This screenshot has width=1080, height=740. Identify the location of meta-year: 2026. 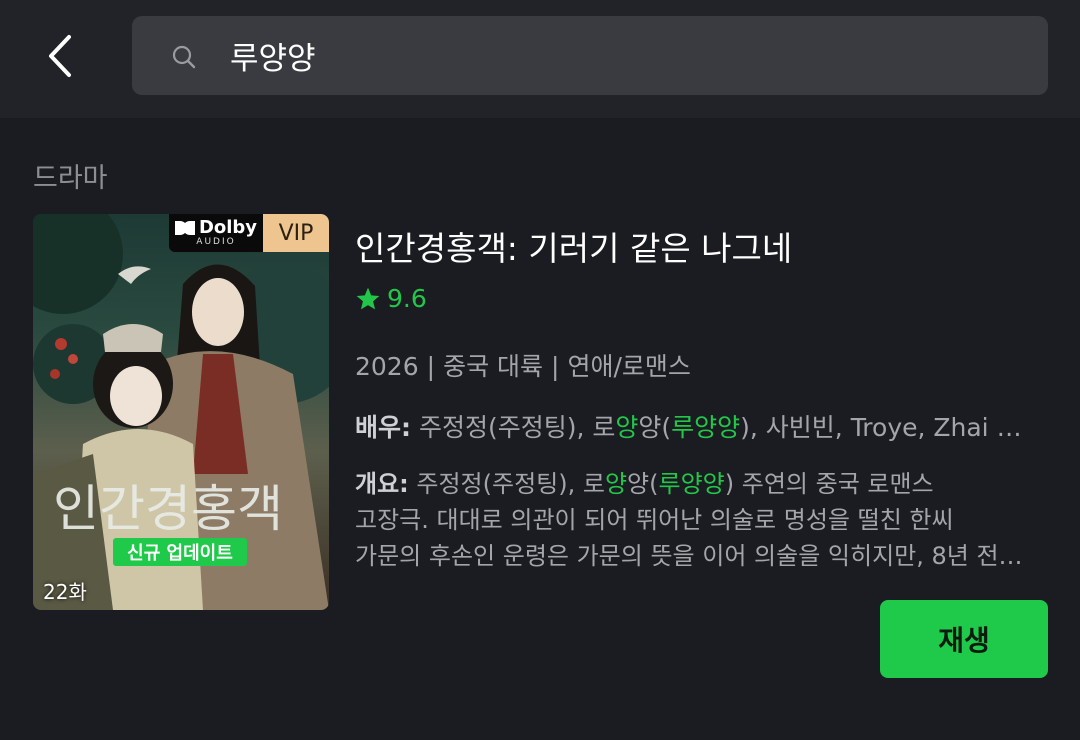
(387, 366).